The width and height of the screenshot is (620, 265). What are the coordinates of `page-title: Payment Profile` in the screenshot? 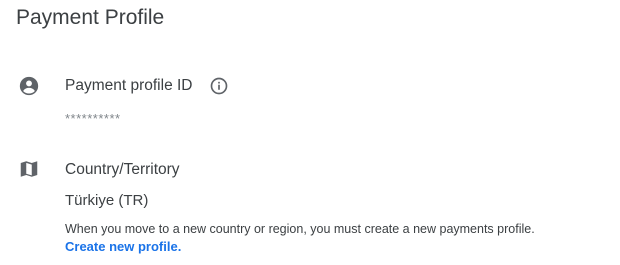 It's located at (90, 17).